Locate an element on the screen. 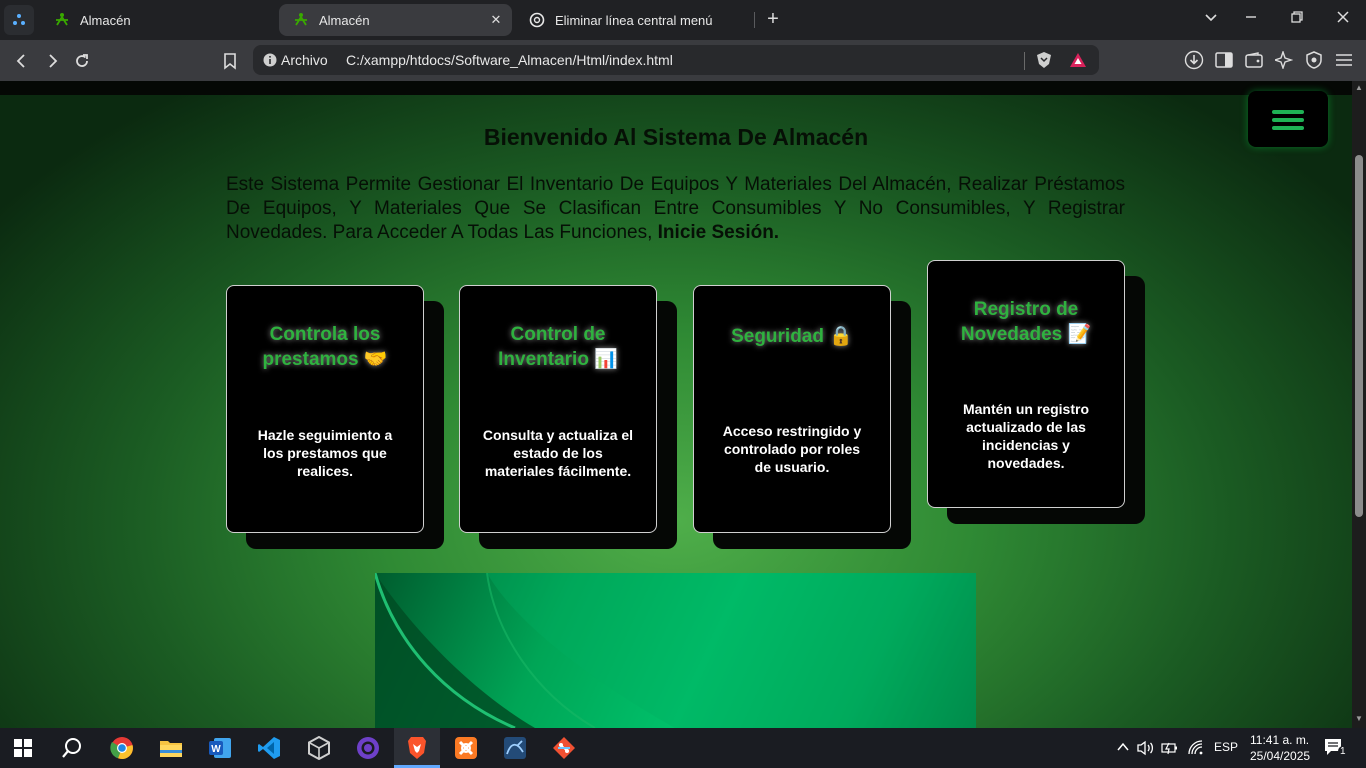 Image resolution: width=1366 pixels, height=768 pixels. vpn-shield-icon is located at coordinates (1314, 60).